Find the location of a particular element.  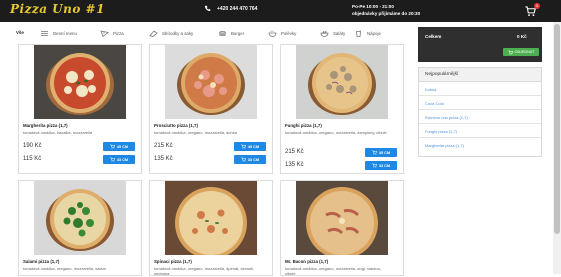

category-label: Vše is located at coordinates (20, 32).